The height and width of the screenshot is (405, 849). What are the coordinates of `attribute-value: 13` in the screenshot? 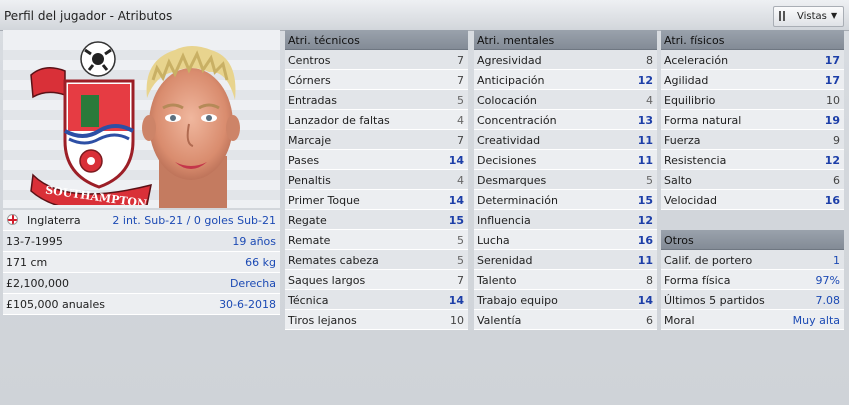 It's located at (645, 120).